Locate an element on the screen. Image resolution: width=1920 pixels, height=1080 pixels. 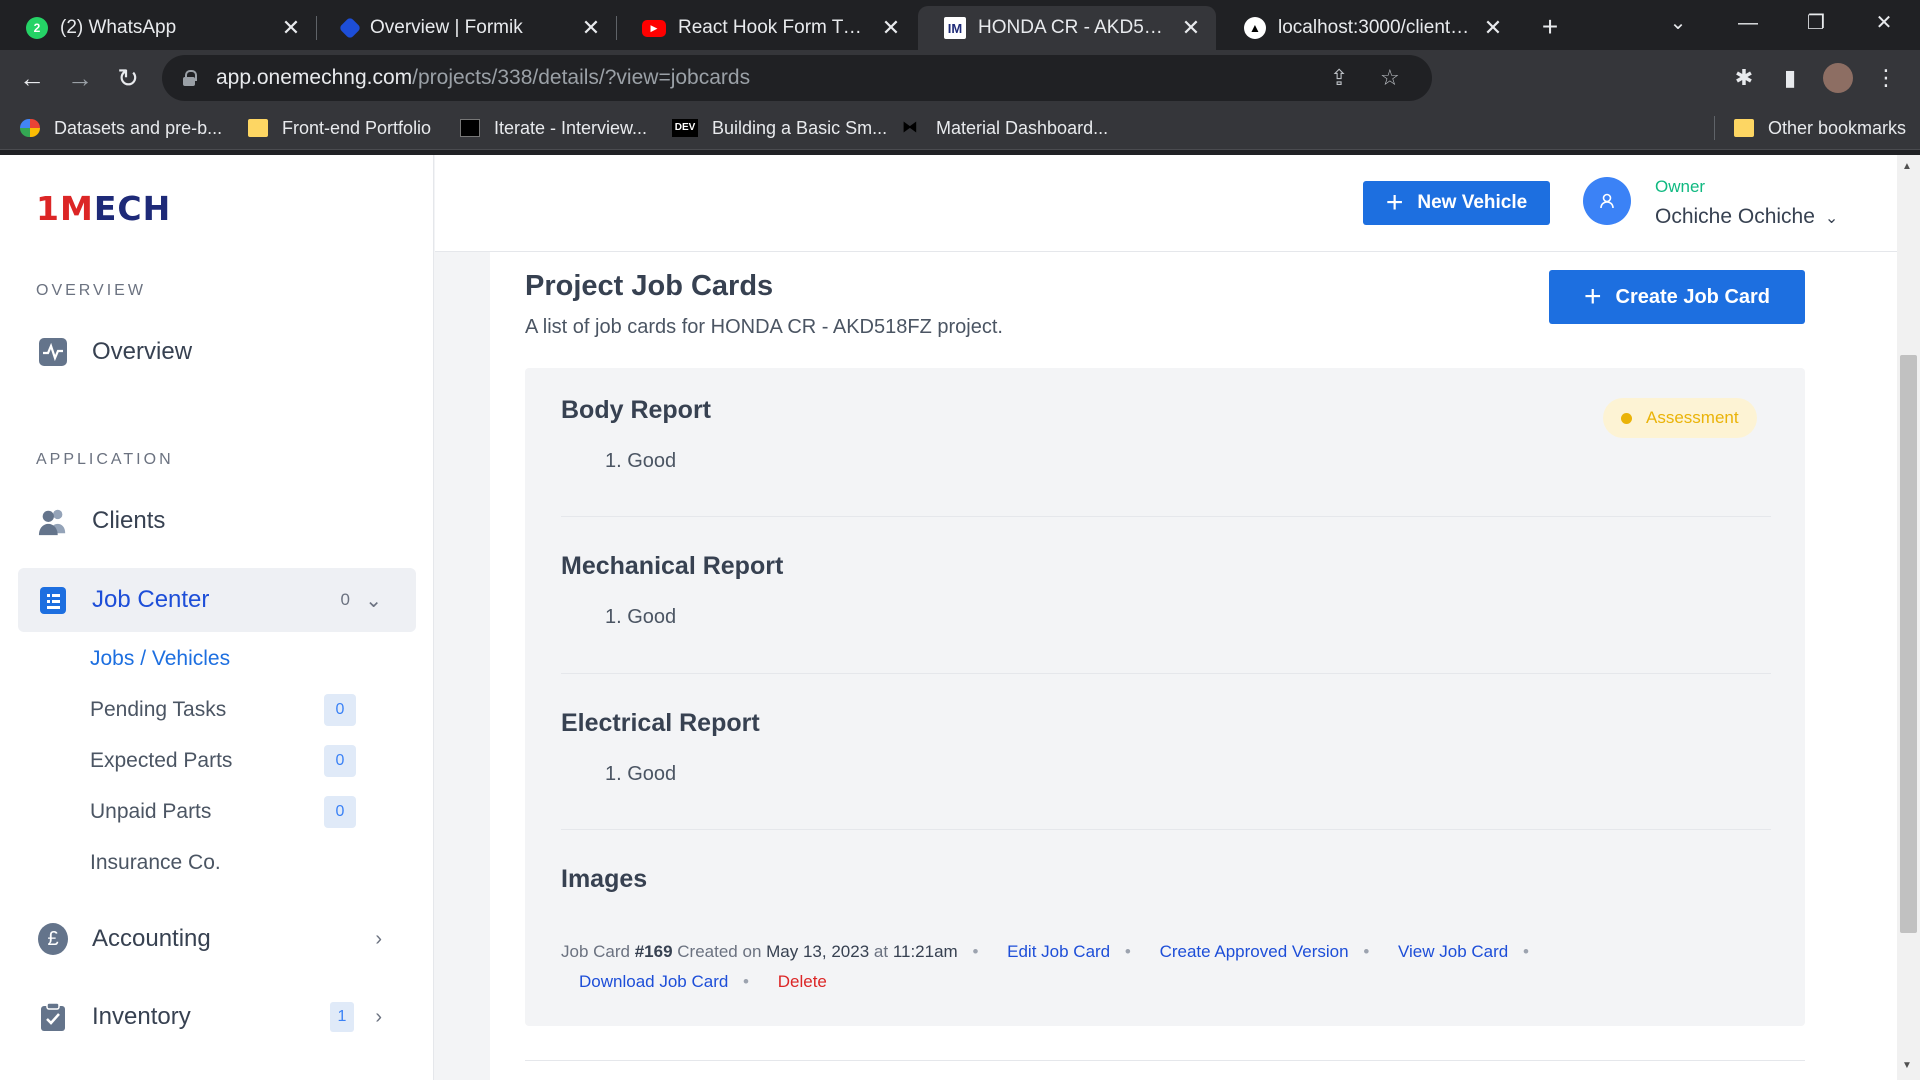
url-host: app.onemechng.com is located at coordinates (314, 77).